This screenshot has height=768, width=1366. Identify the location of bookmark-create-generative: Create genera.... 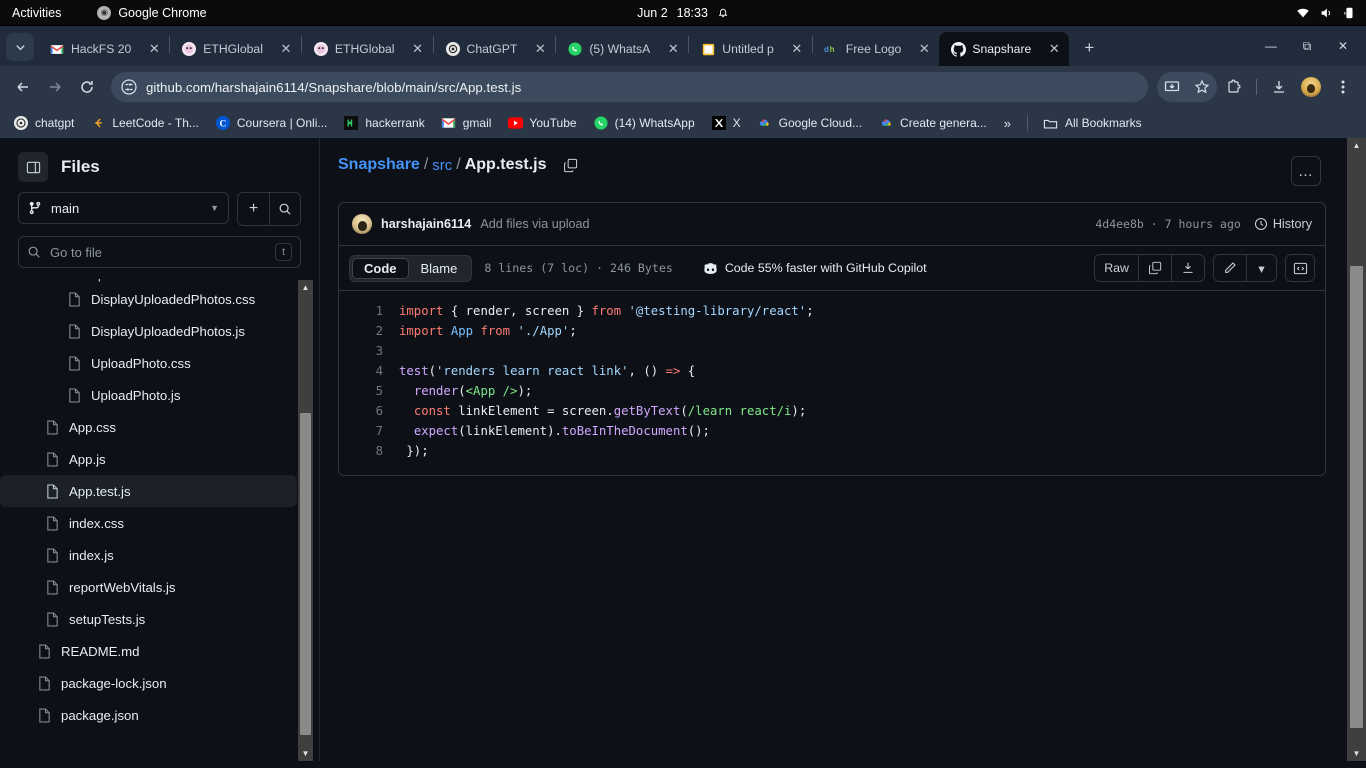
(932, 123).